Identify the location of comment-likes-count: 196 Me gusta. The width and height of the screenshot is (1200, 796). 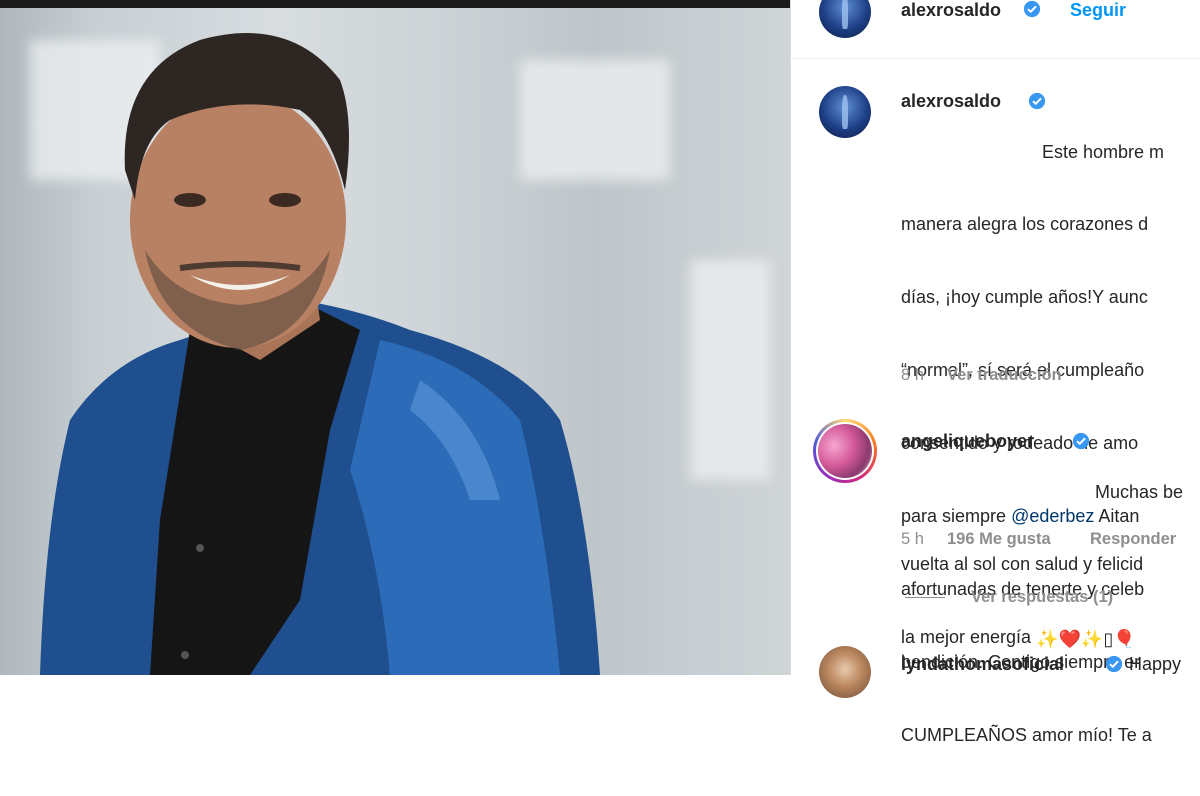
(999, 539).